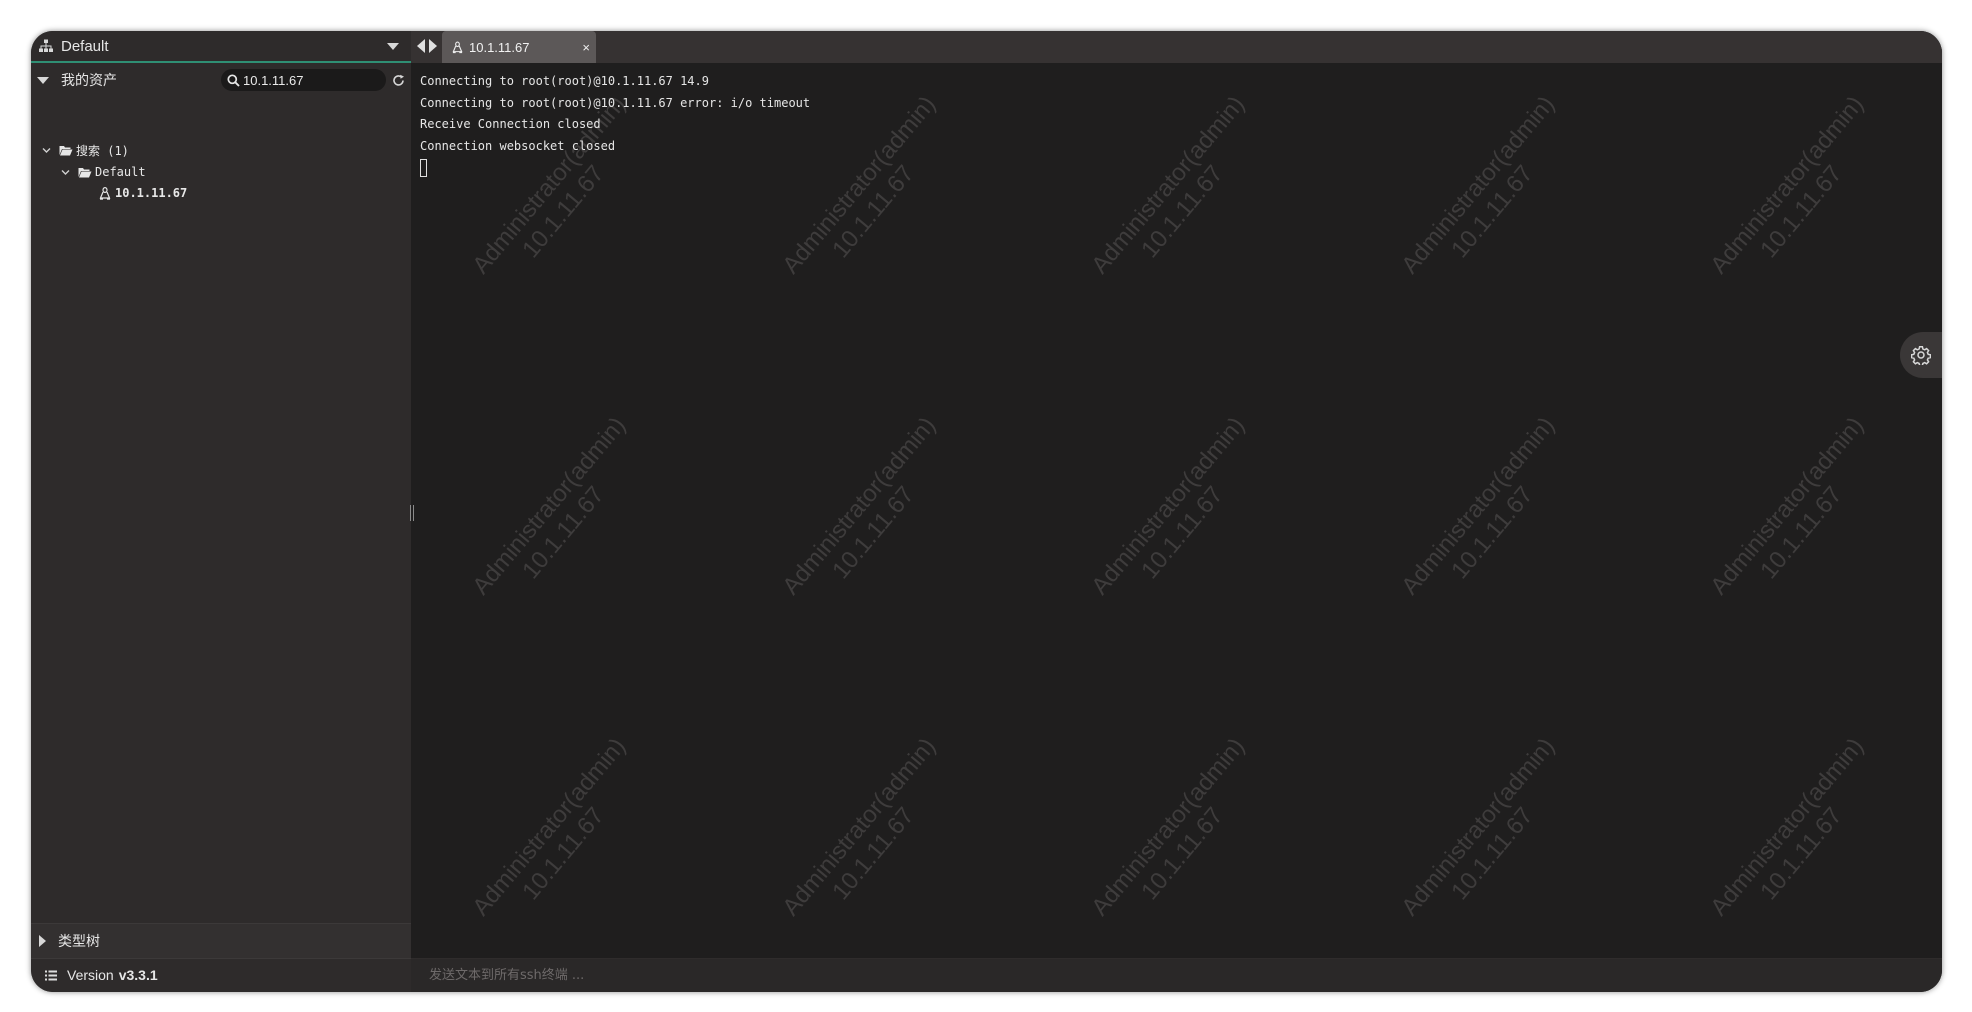 This screenshot has height=1012, width=1972. I want to click on tree-node-host: 10.1.11.67, so click(143, 193).